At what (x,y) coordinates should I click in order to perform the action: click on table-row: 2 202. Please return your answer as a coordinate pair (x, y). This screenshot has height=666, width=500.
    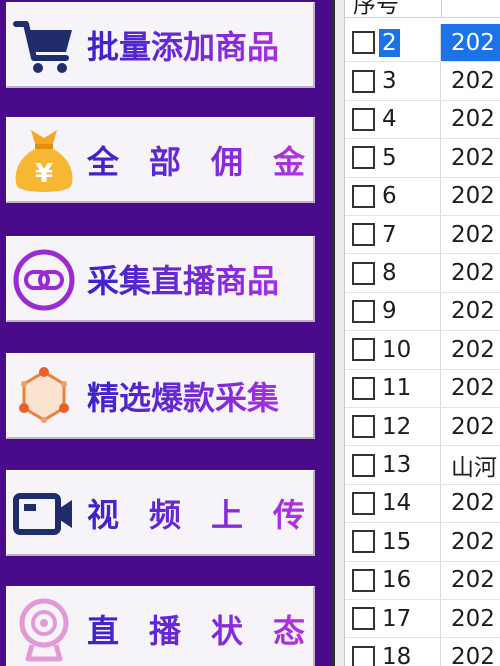
    Looking at the image, I should click on (422, 43).